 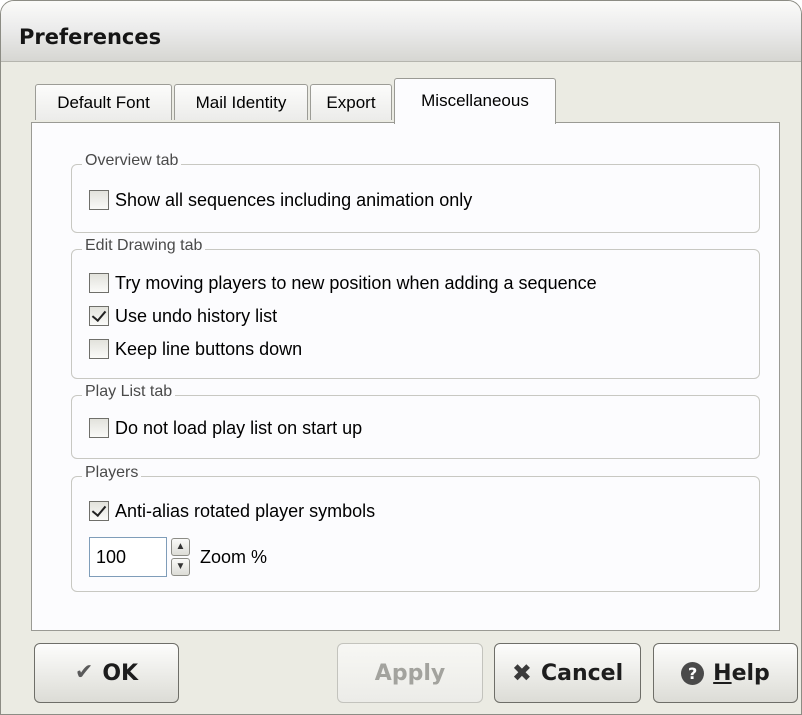 I want to click on zoom-increment-button: ▲, so click(x=180, y=547).